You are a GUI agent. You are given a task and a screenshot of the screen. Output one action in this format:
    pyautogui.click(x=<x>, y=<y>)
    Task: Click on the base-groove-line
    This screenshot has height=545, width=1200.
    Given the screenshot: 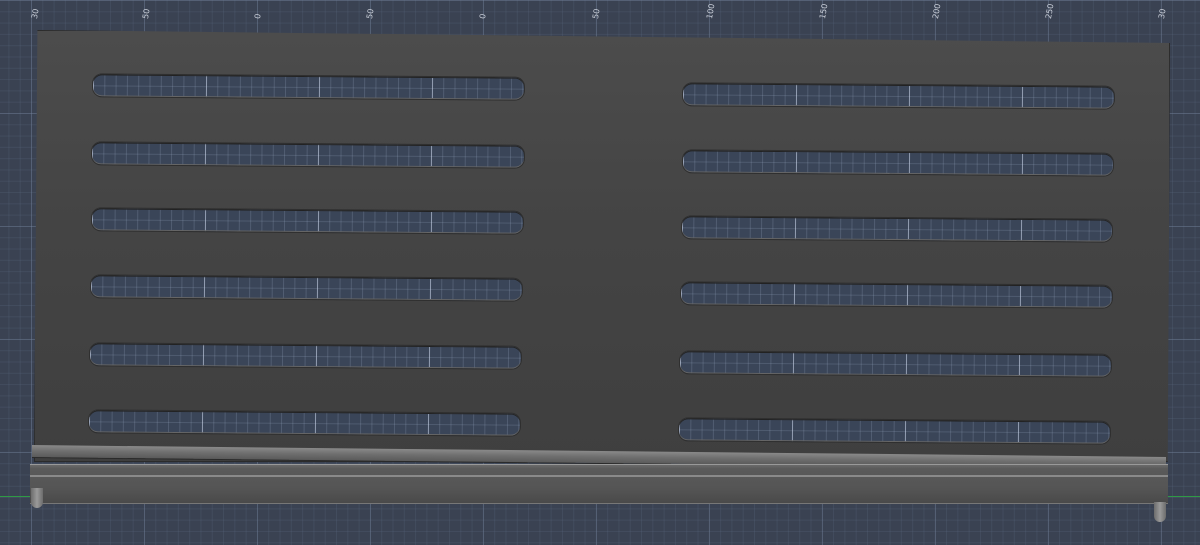 What is the action you would take?
    pyautogui.click(x=599, y=476)
    